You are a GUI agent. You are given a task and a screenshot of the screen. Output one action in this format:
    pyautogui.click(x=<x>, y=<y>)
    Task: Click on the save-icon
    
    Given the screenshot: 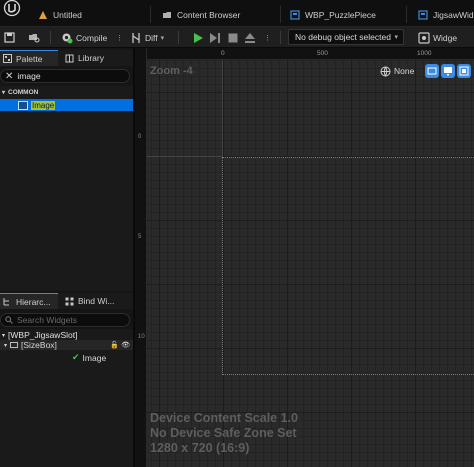 What is the action you would take?
    pyautogui.click(x=9, y=37)
    